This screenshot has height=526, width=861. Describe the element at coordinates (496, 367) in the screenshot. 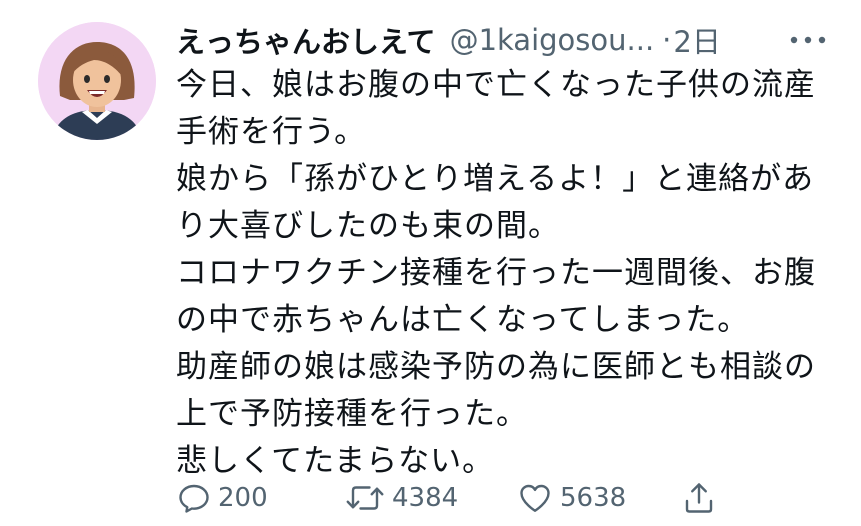

I see `tweet-text-line: 助産師の娘は感染予防の為に医師とも相談の` at that location.